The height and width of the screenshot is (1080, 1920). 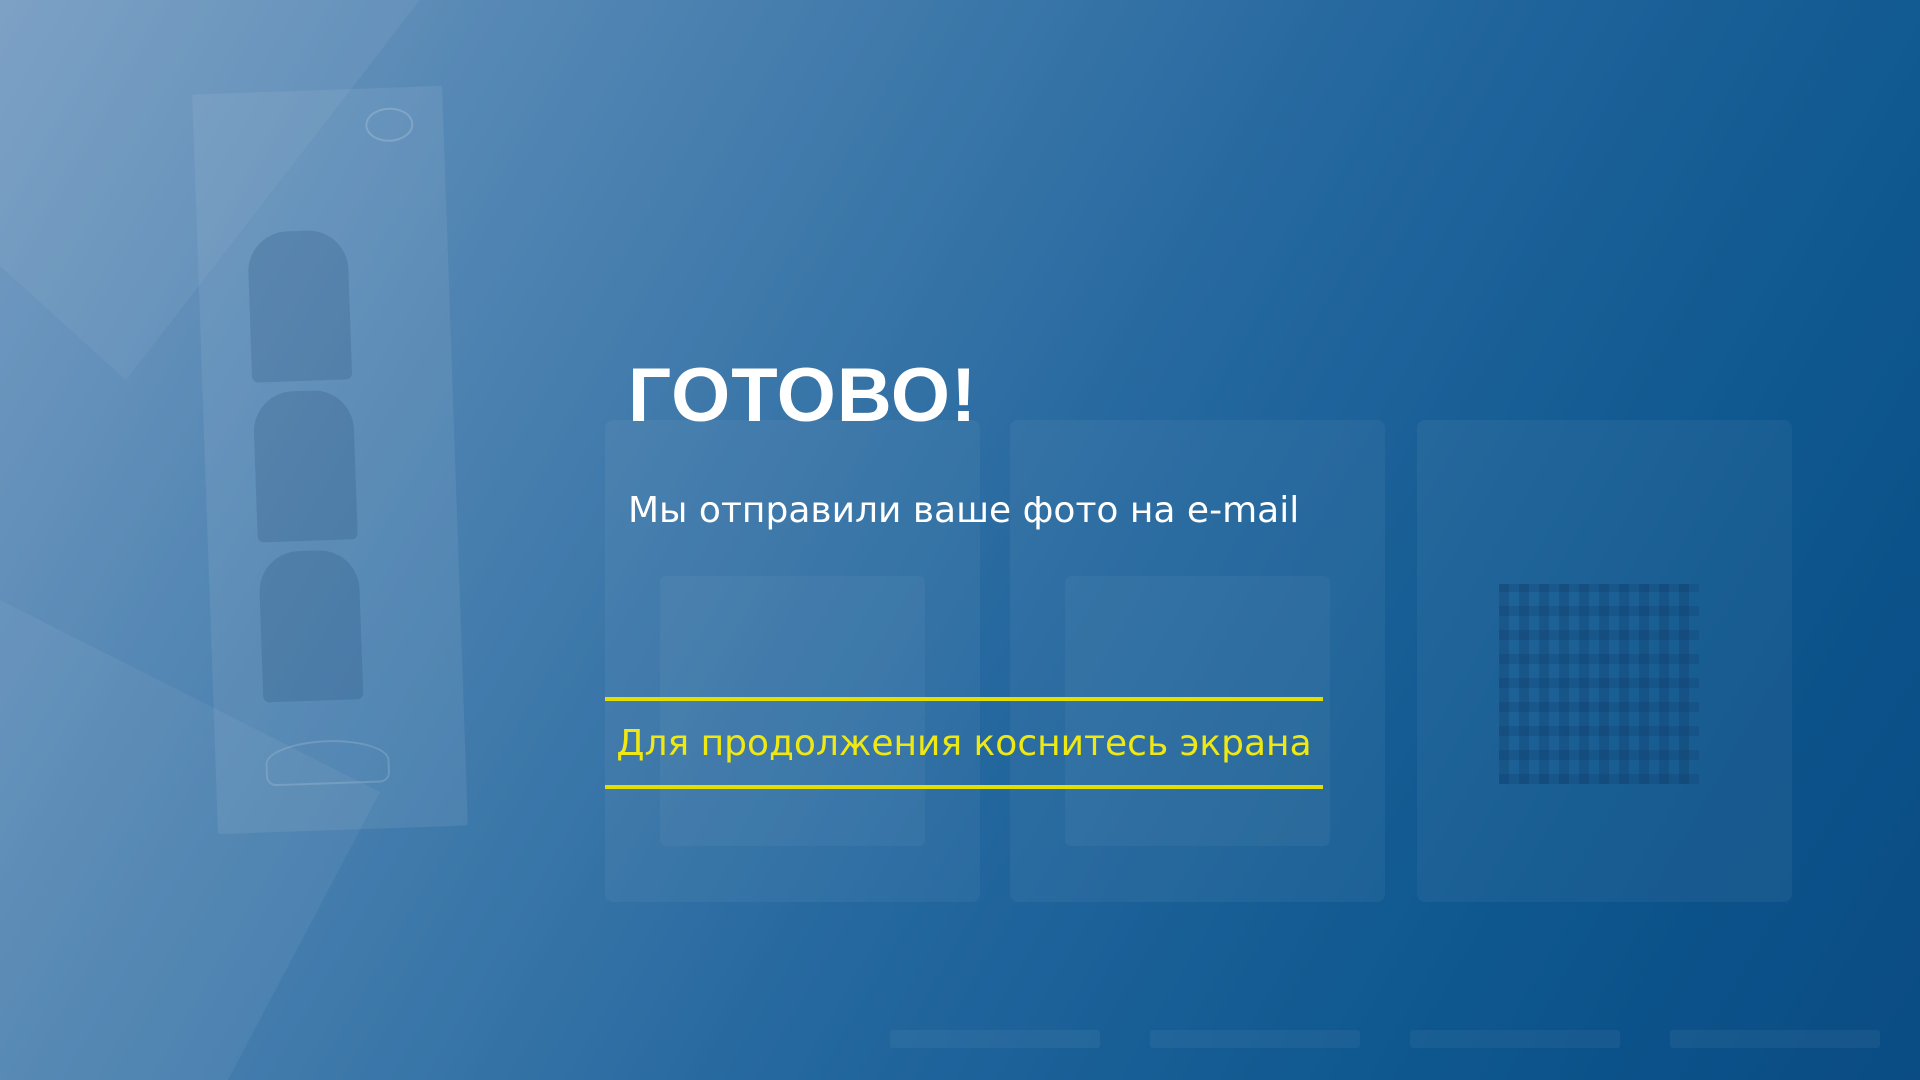 I want to click on page-title: ГОТОВО!, so click(x=803, y=395).